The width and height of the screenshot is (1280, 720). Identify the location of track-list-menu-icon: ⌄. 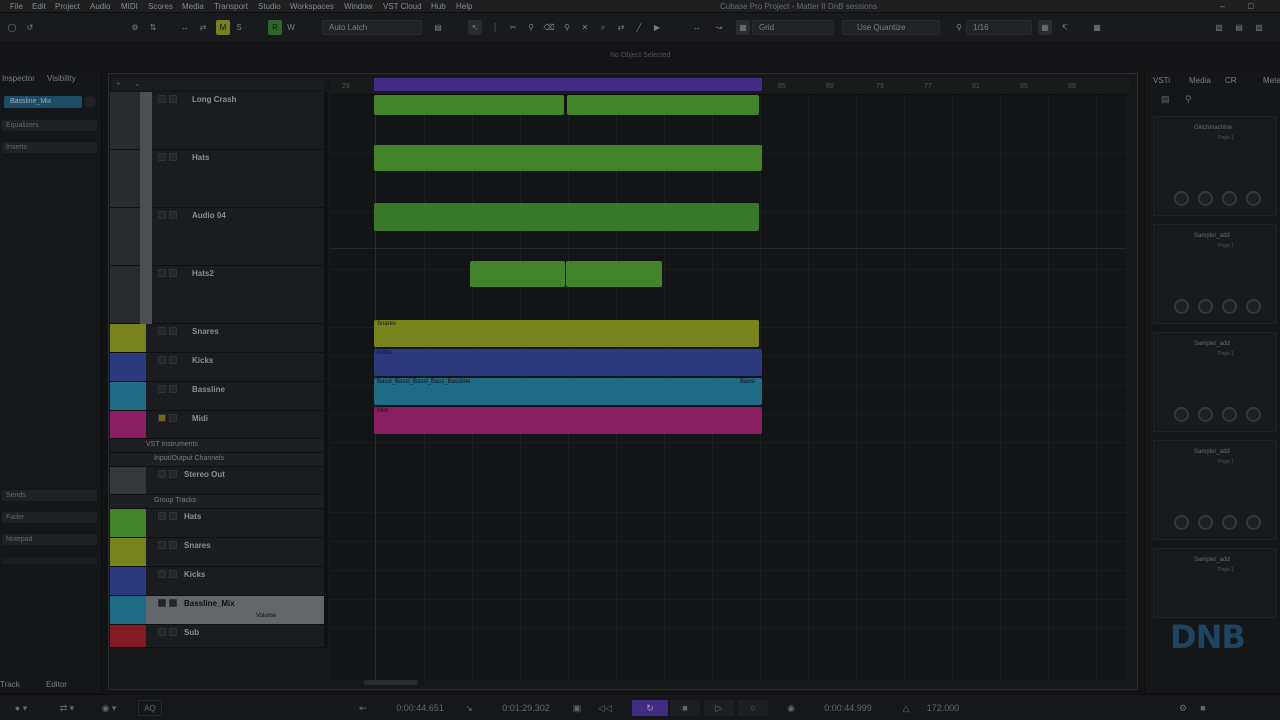
(137, 83).